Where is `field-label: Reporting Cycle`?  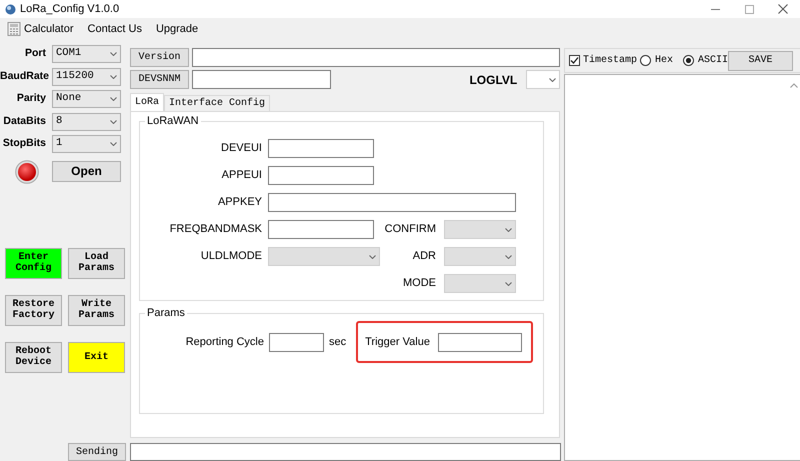 field-label: Reporting Cycle is located at coordinates (224, 342).